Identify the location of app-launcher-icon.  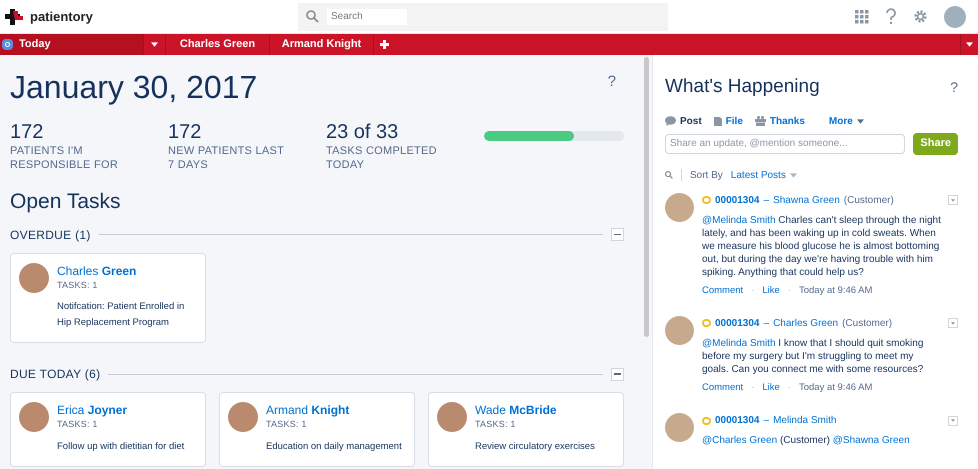
(862, 17).